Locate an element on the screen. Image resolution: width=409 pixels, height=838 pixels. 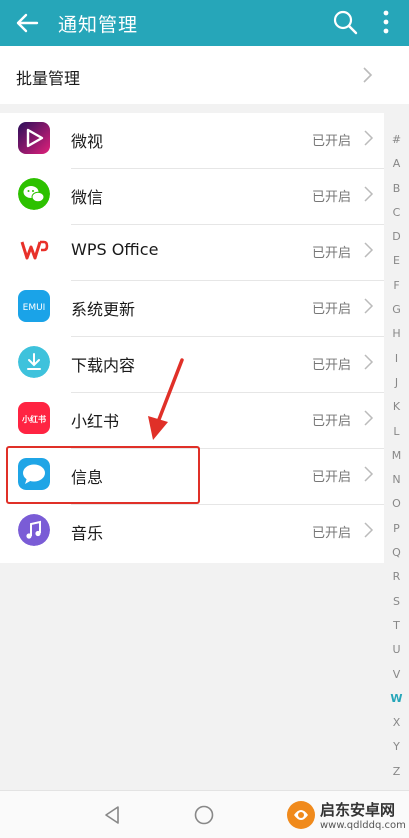
batch-manage-row: 批量管理 is located at coordinates (204, 75).